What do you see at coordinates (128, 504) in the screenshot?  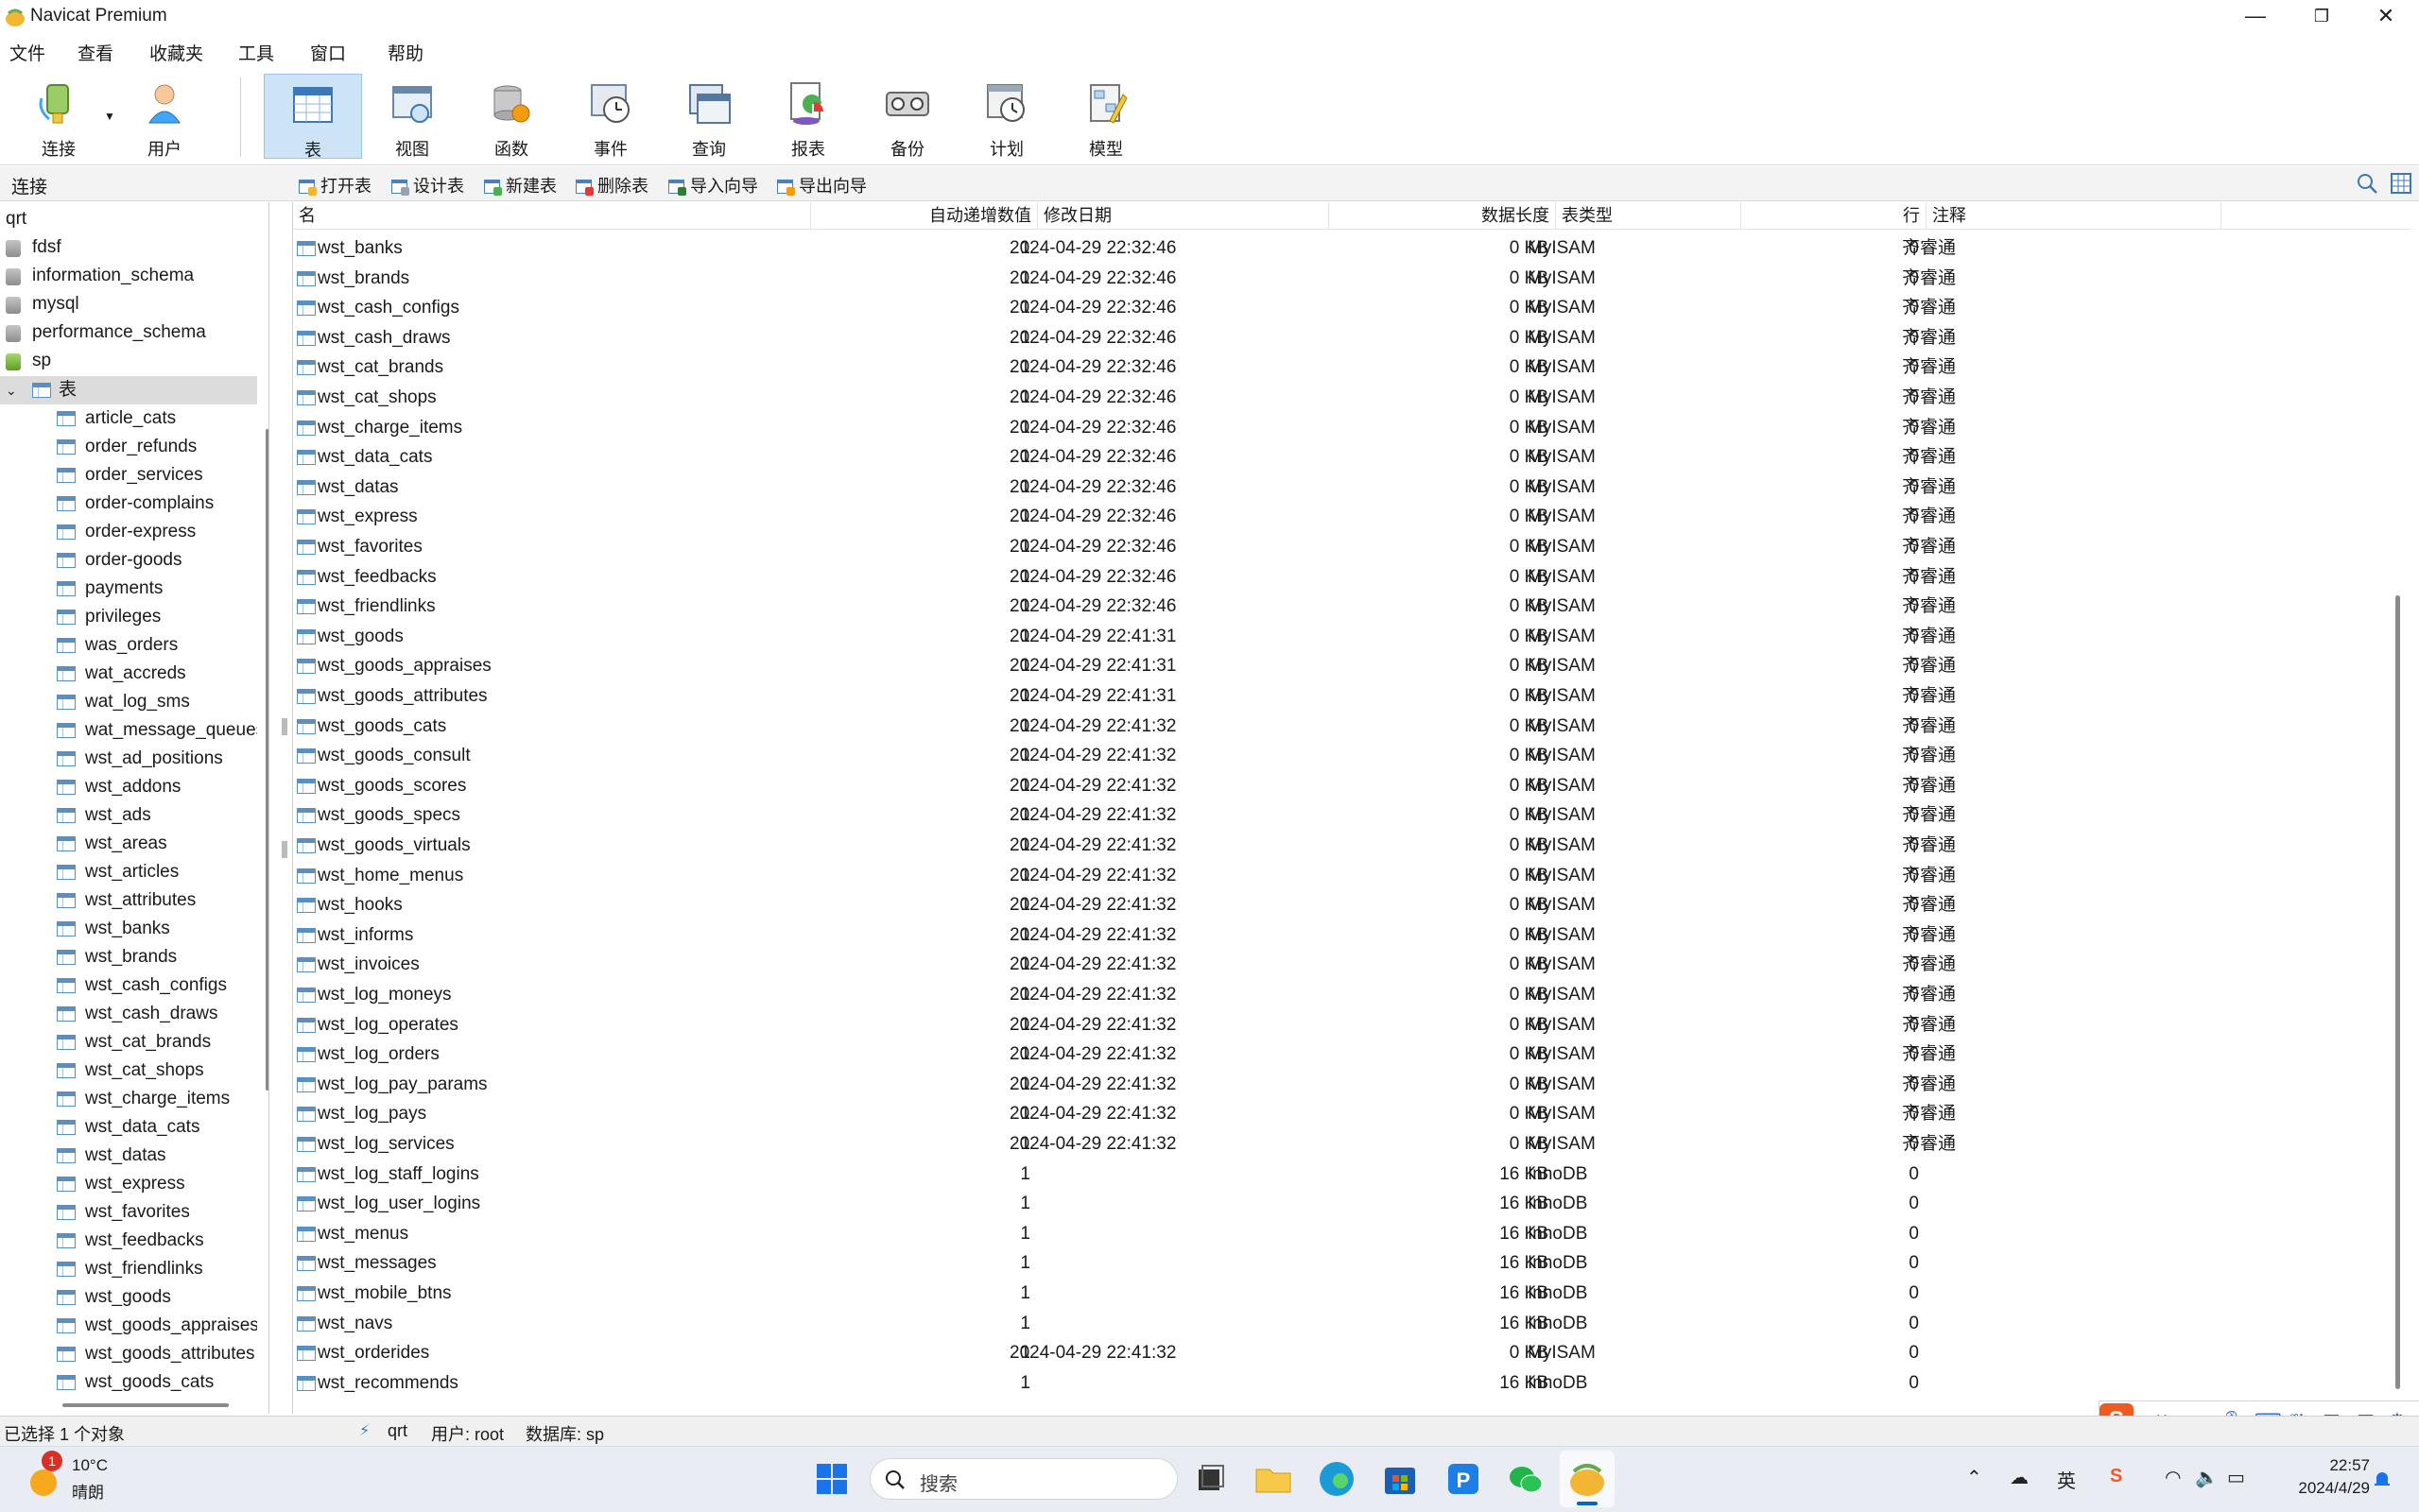 I see `tree-table-item: order-complains` at bounding box center [128, 504].